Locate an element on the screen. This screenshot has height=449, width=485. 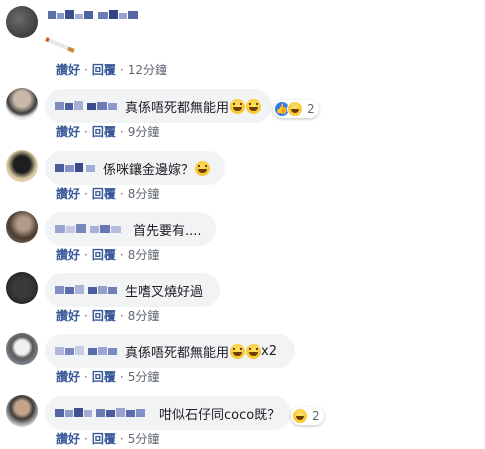
comment-suffix: x2 is located at coordinates (269, 351).